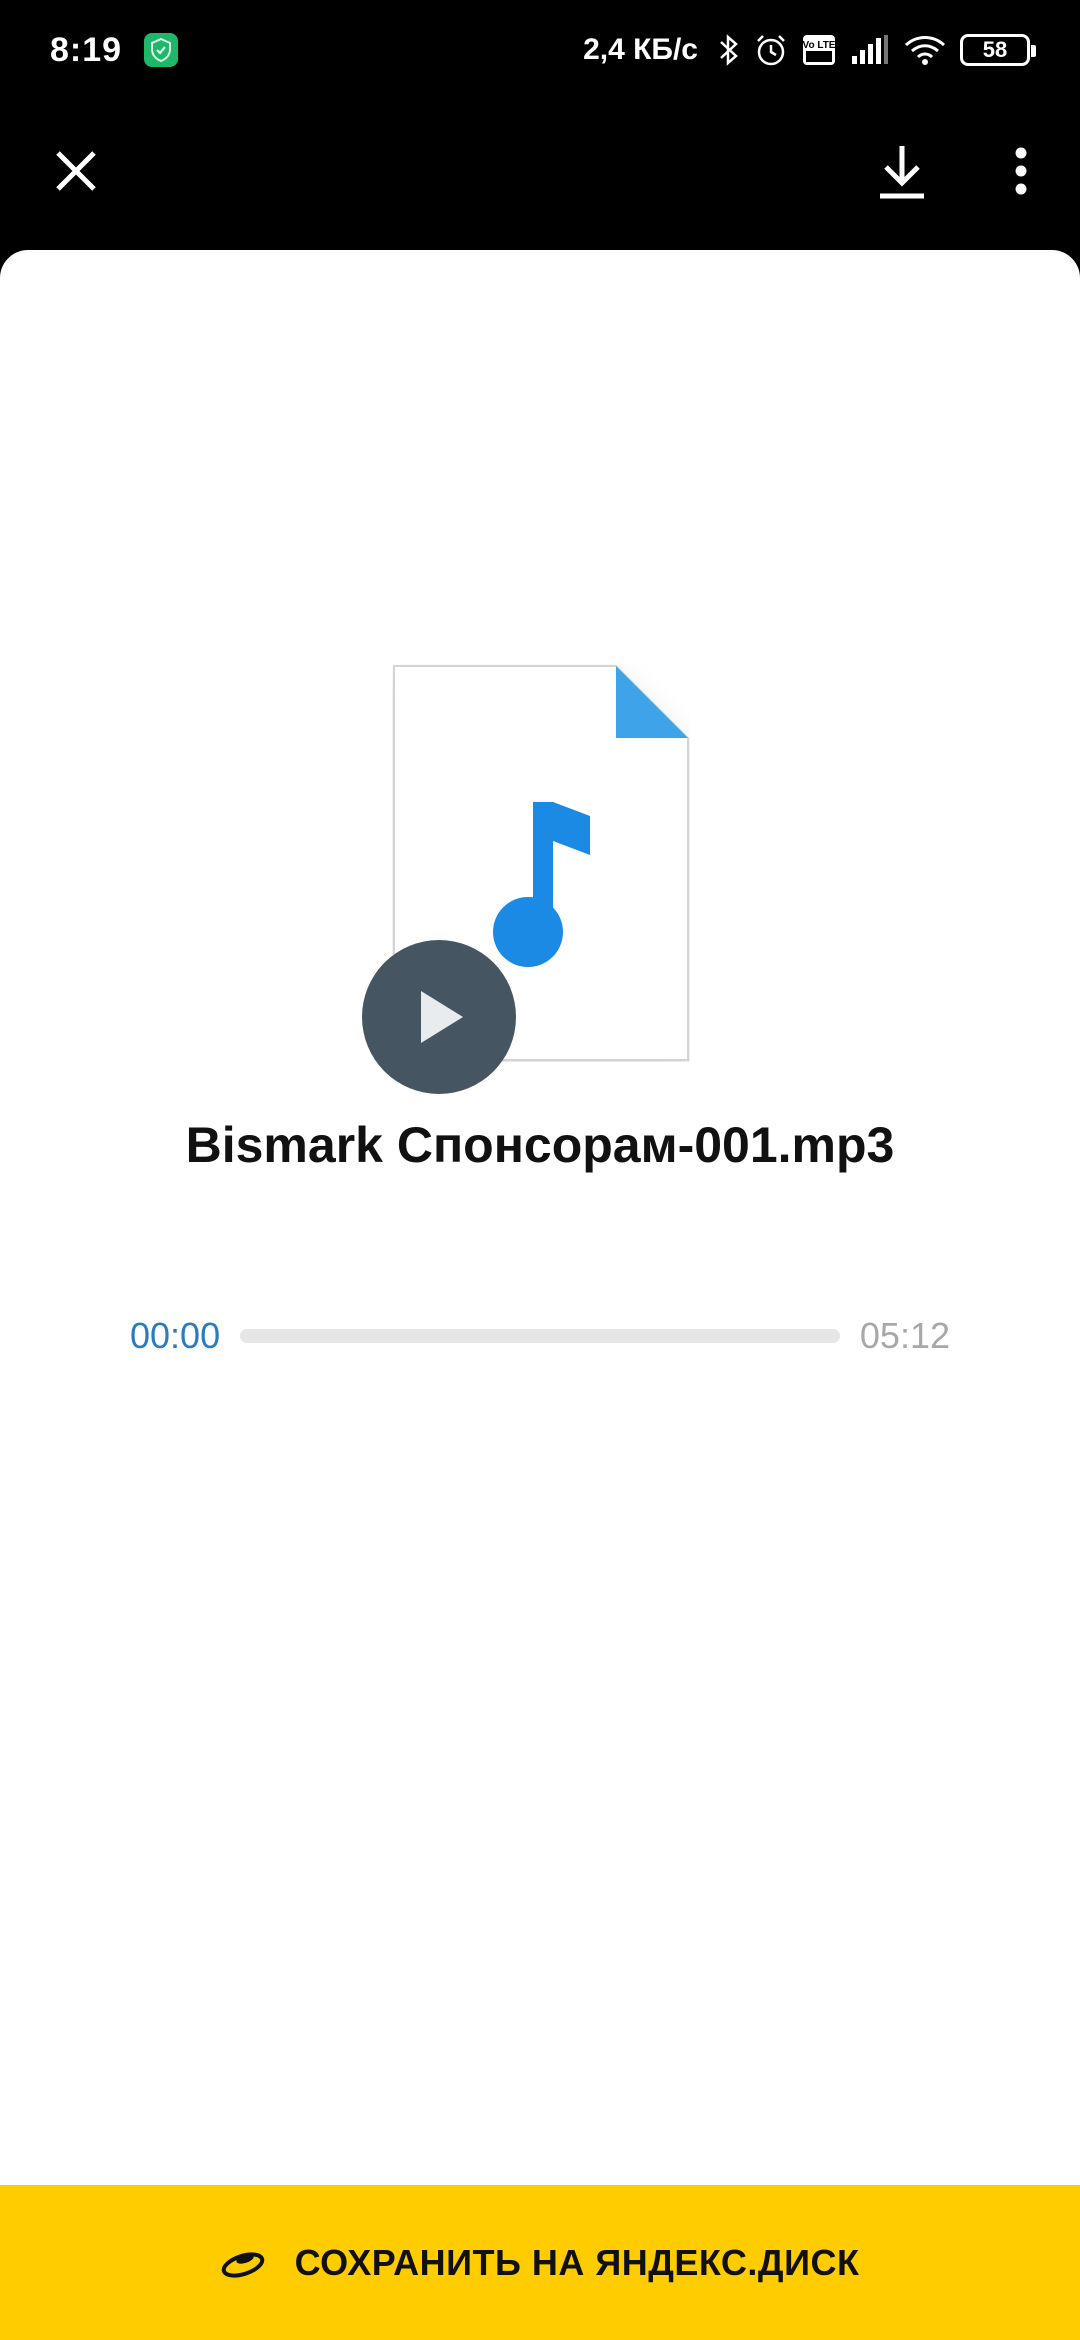  I want to click on file-name: Bismark Спонсорам-001.mp3, so click(540, 1145).